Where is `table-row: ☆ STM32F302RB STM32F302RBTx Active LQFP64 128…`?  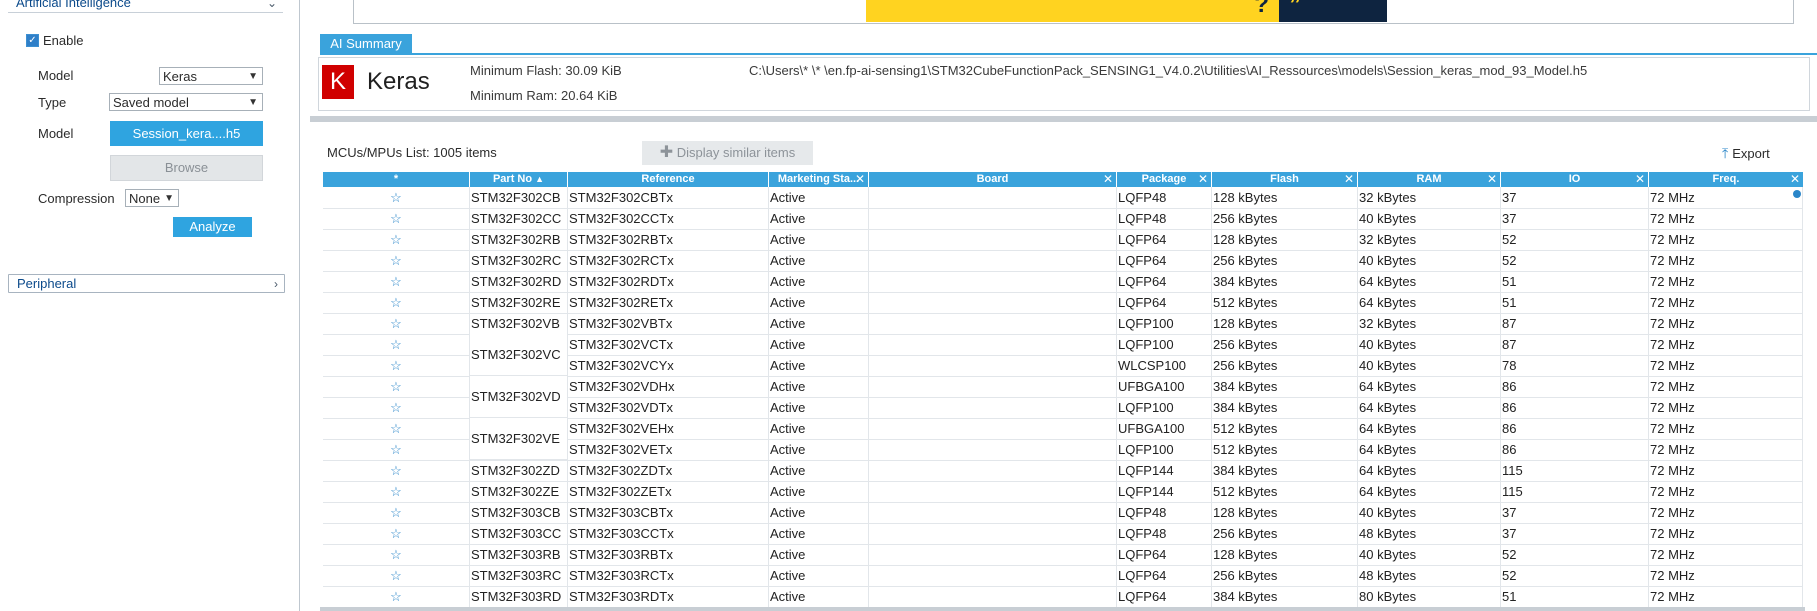
table-row: ☆ STM32F302RB STM32F302RBTx Active LQFP64 128… is located at coordinates (1063, 240).